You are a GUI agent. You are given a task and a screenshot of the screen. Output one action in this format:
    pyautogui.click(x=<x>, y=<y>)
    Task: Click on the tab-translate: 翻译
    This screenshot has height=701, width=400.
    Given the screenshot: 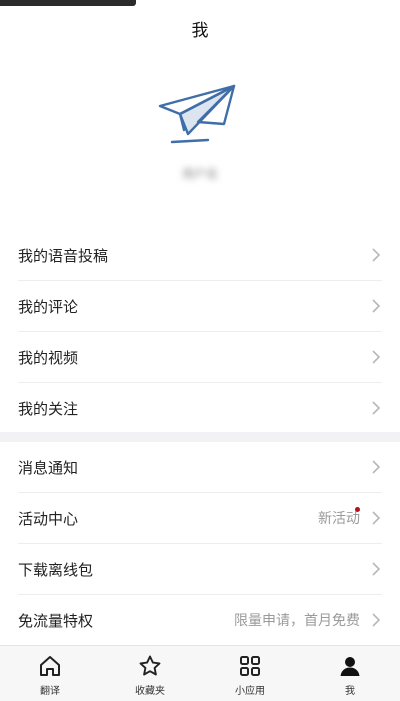 What is the action you would take?
    pyautogui.click(x=50, y=673)
    